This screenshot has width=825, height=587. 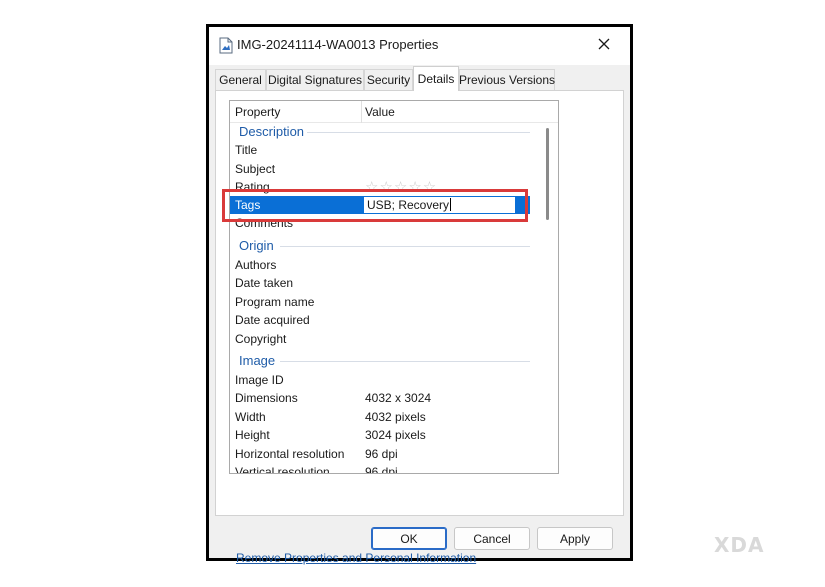 What do you see at coordinates (380, 380) in the screenshot?
I see `property-row-image-id: Image ID` at bounding box center [380, 380].